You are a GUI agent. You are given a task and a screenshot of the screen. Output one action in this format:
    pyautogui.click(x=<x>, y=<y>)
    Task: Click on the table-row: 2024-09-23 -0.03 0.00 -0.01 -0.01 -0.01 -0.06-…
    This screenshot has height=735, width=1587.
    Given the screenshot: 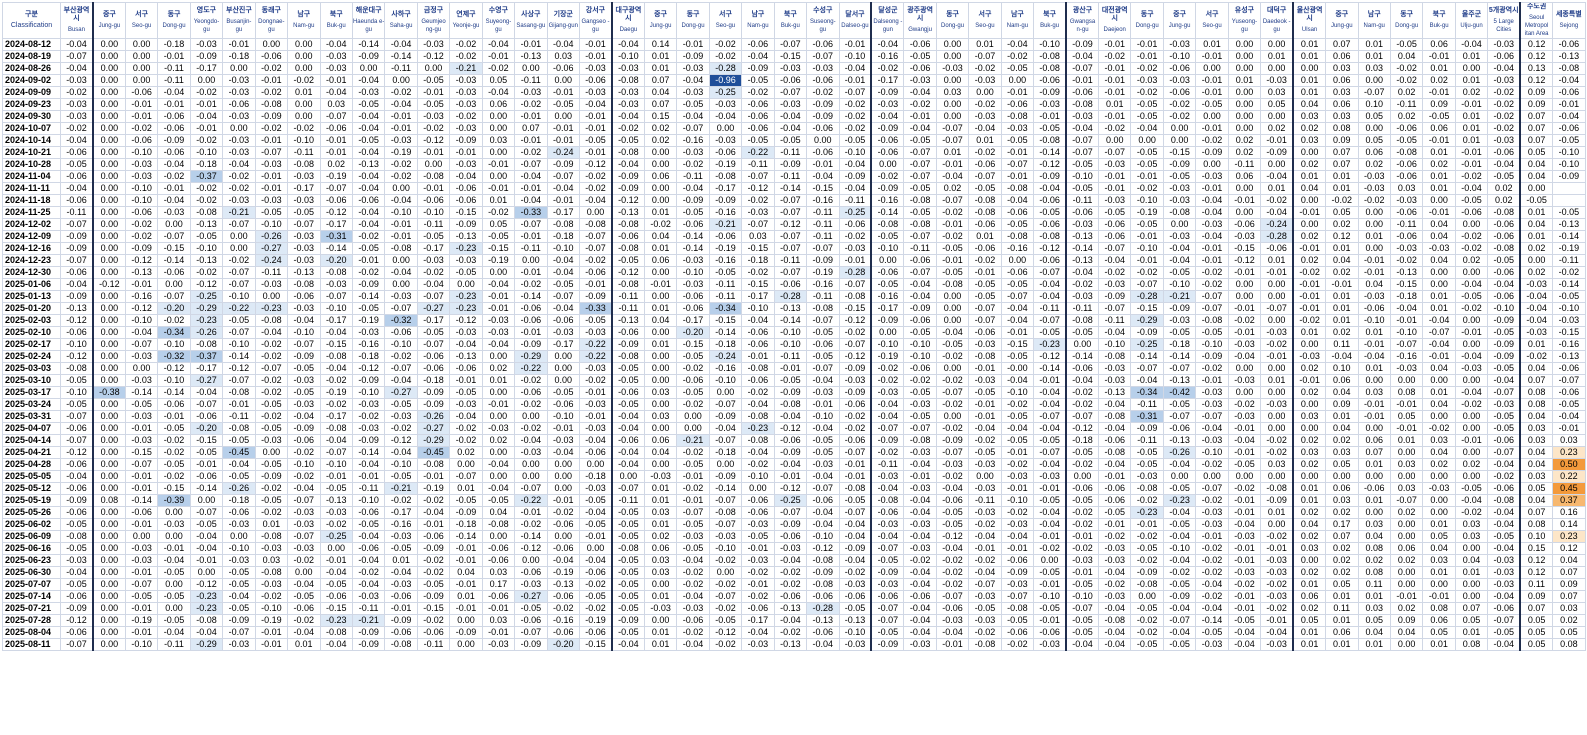 What is the action you would take?
    pyautogui.click(x=794, y=104)
    